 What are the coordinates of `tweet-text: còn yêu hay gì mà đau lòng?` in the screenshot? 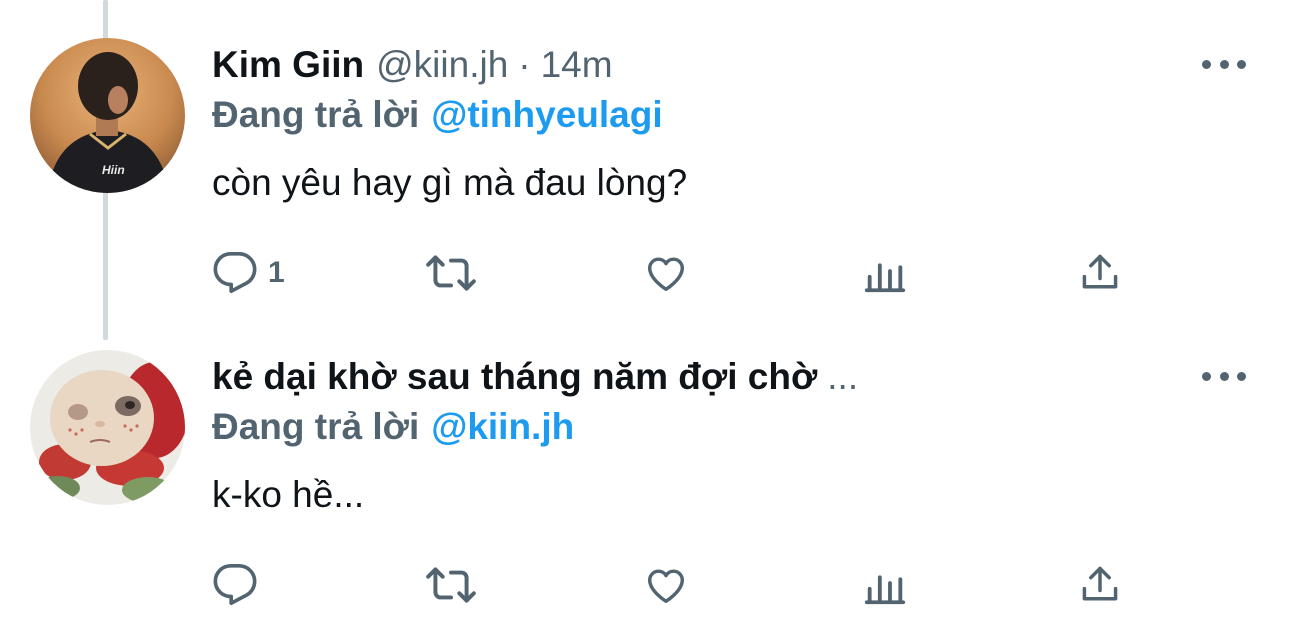 It's located at (450, 182).